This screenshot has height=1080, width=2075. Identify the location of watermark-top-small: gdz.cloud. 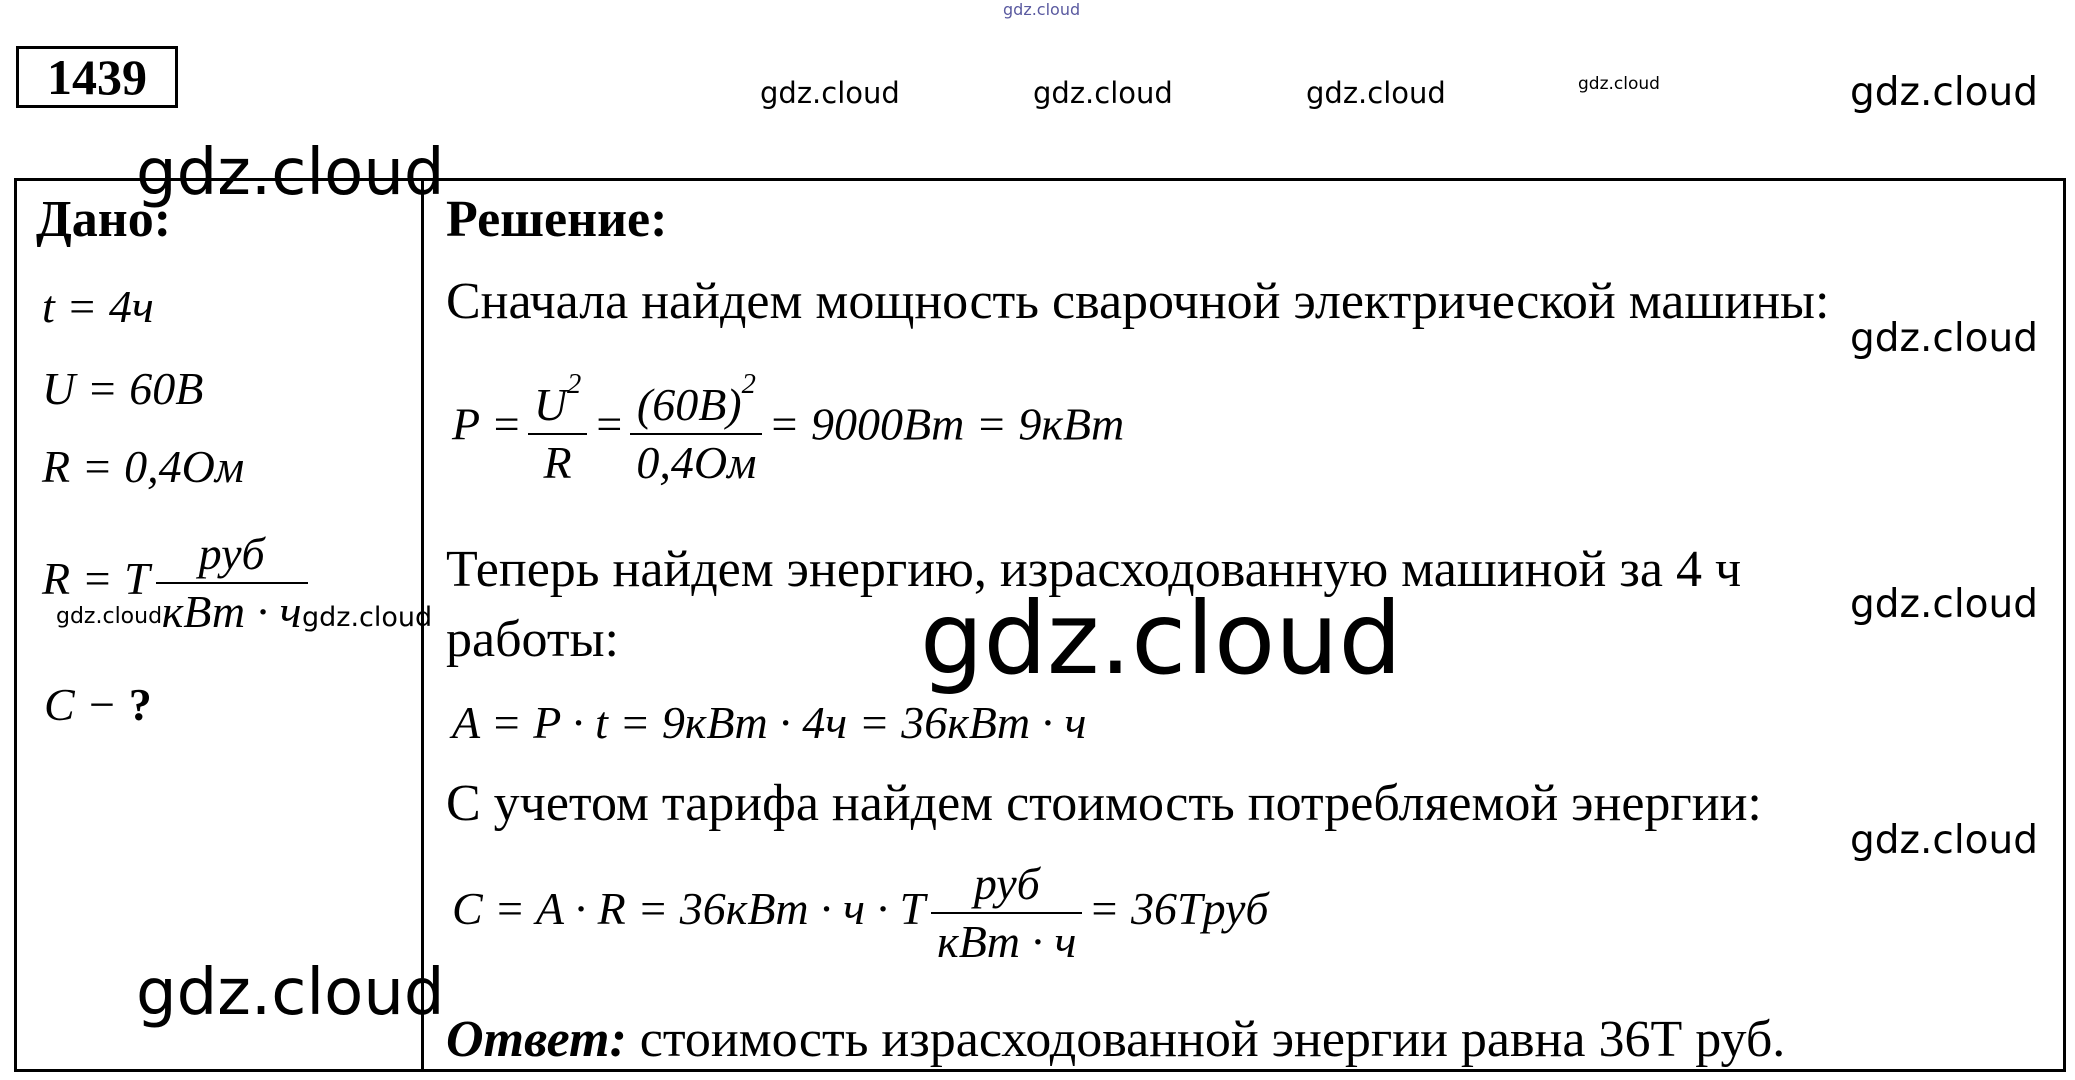
(1619, 84).